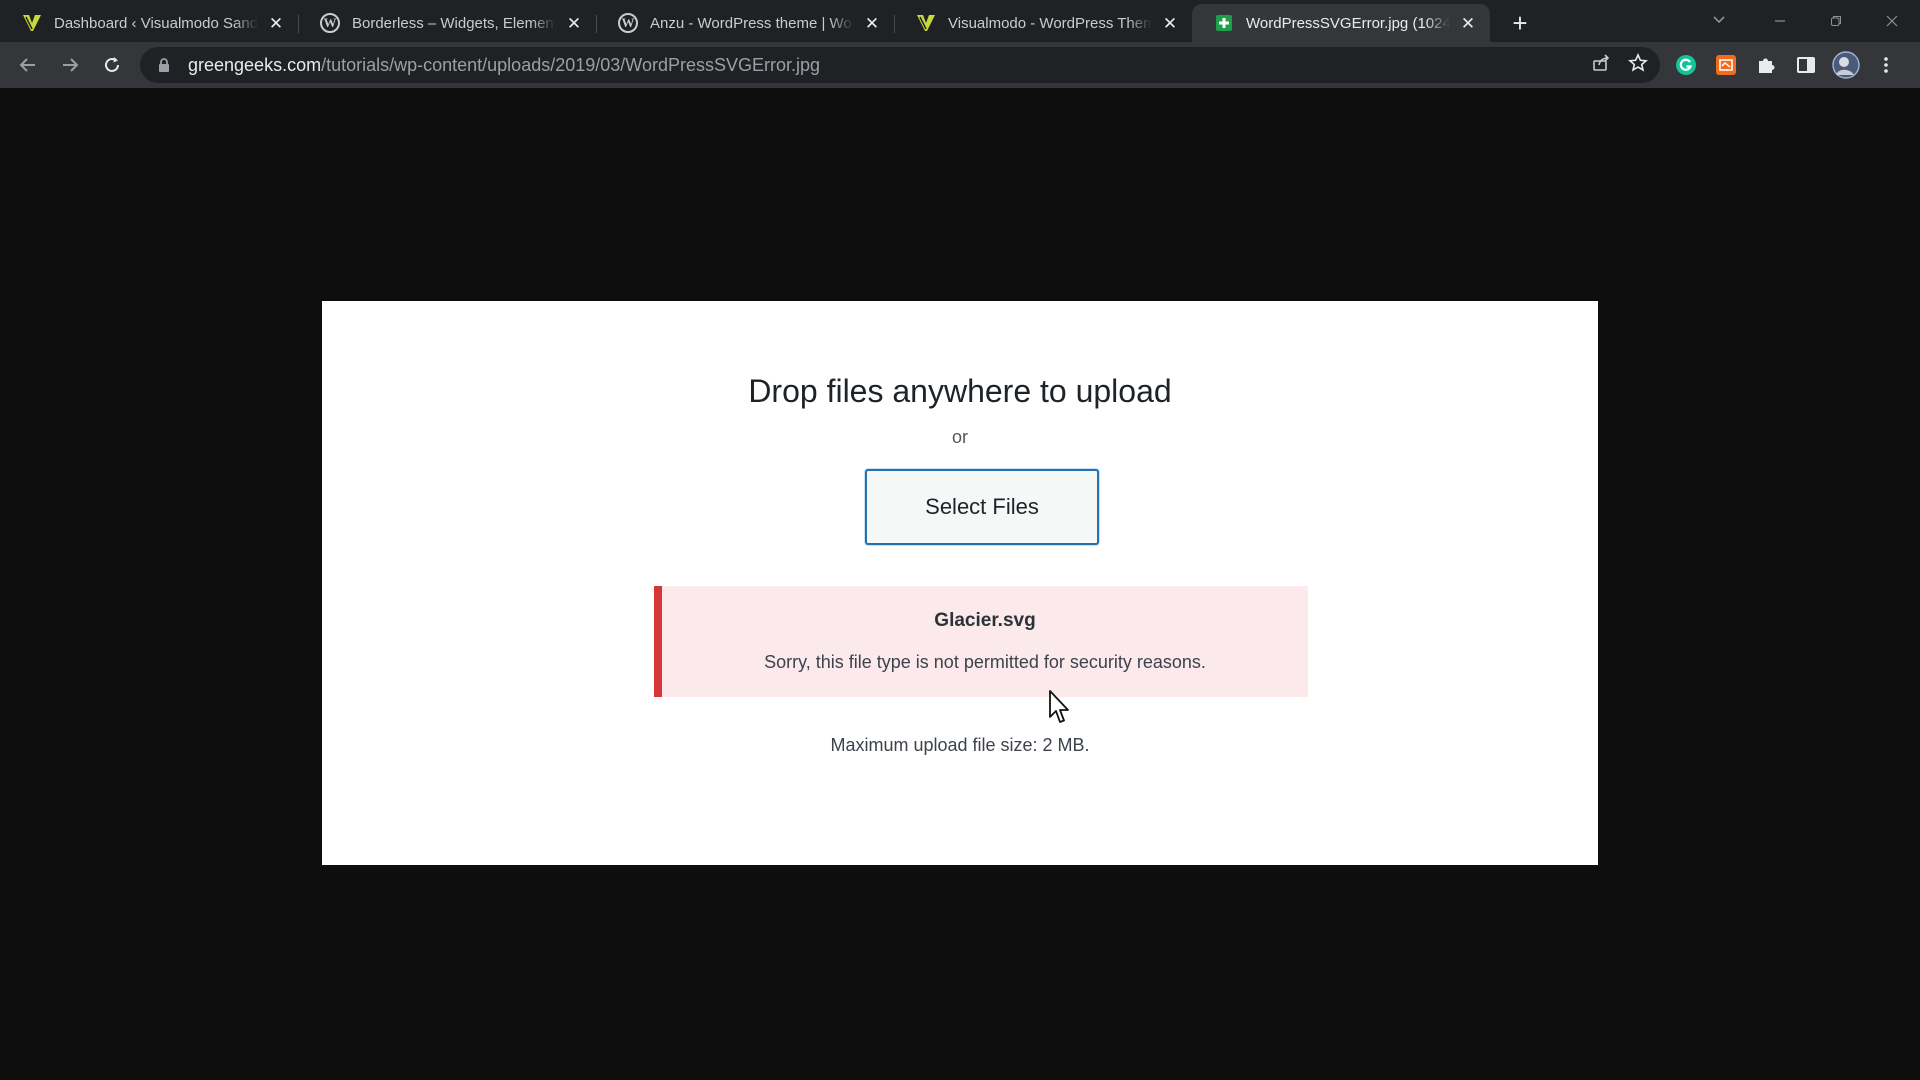 This screenshot has width=1920, height=1080. I want to click on tab-anzu: W Anzu - WordPress theme | WordPress ✕, so click(745, 23).